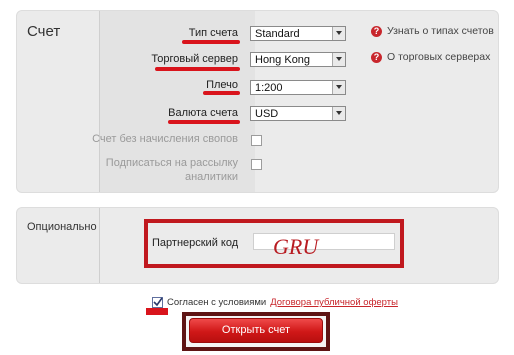 This screenshot has width=514, height=355. I want to click on help-account-types-link: ? Узнать о типах счетов, so click(432, 31).